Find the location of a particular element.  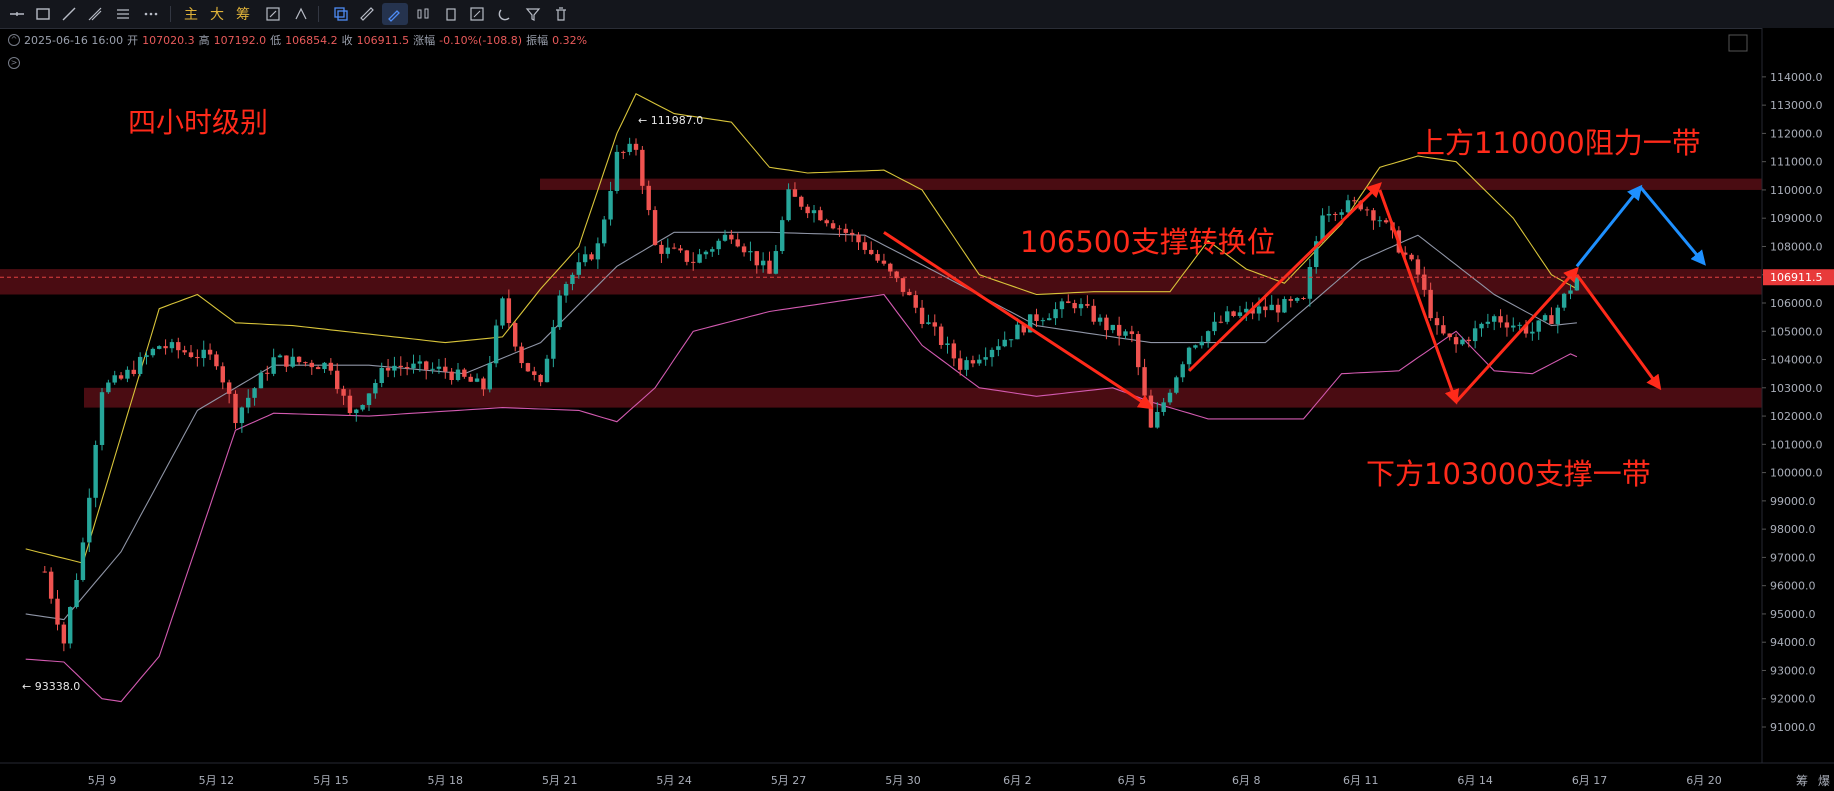

price-tick-label: 105000.0 is located at coordinates (1796, 331).